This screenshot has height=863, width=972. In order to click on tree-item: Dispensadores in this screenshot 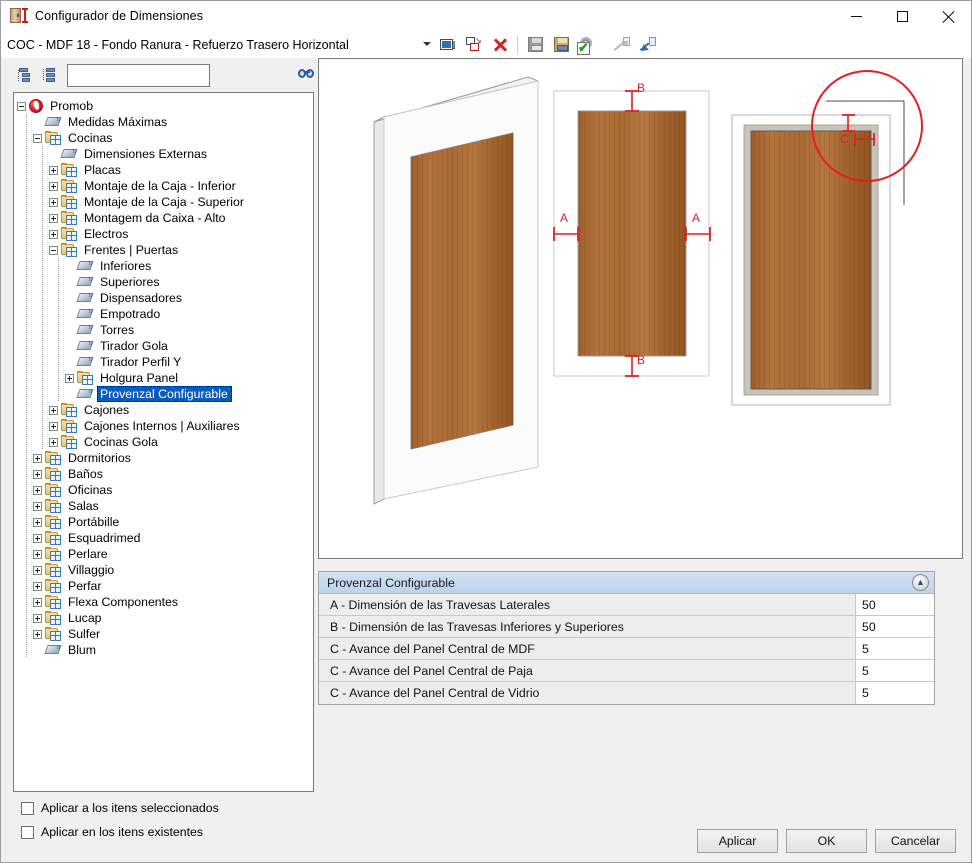, I will do `click(165, 298)`.